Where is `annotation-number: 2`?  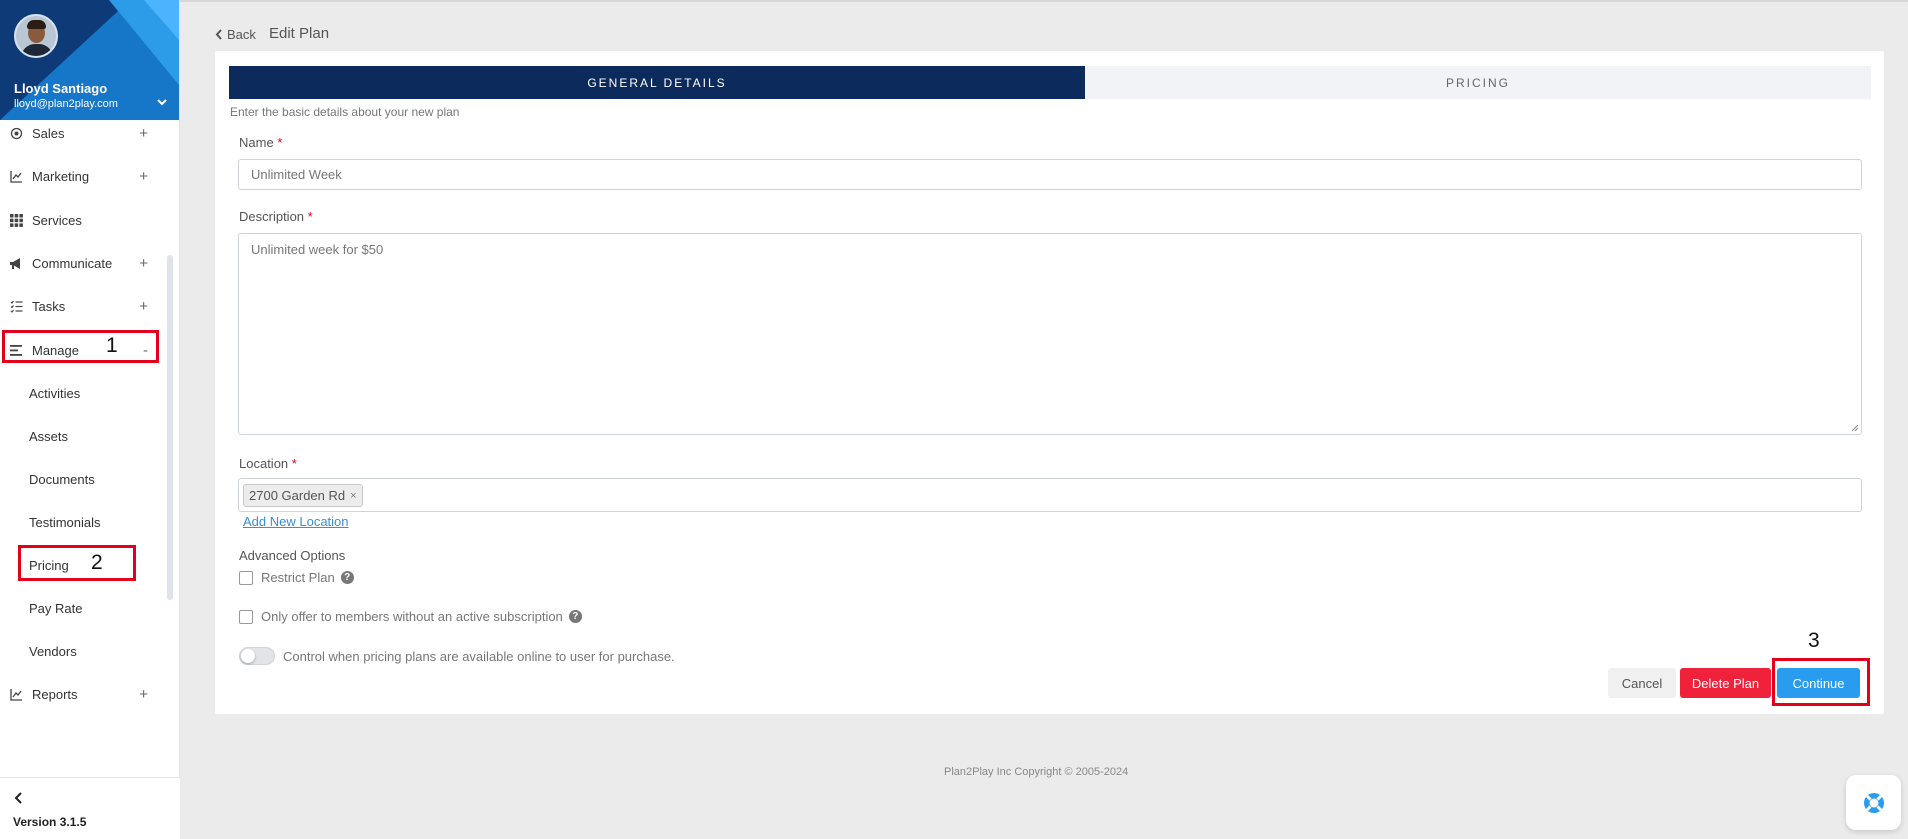 annotation-number: 2 is located at coordinates (97, 562).